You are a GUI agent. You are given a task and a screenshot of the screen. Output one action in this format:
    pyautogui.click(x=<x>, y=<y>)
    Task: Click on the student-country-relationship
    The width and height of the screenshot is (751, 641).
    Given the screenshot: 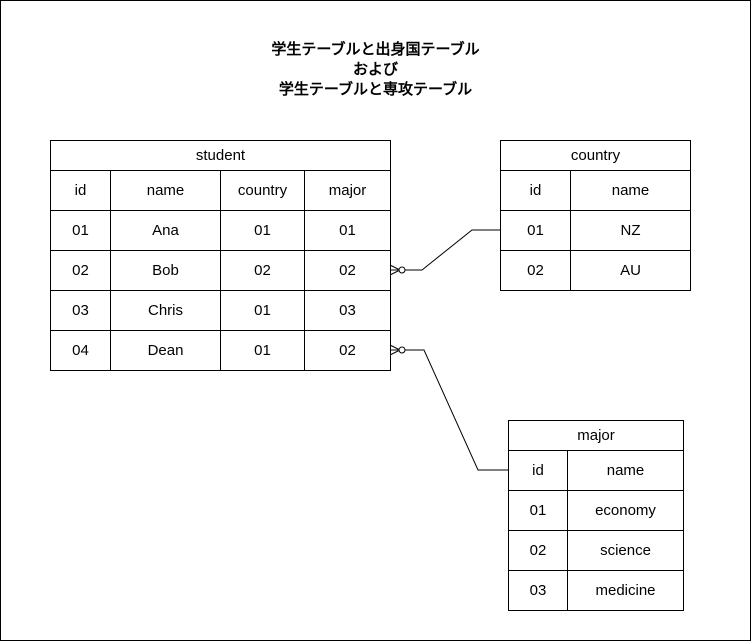 What is the action you would take?
    pyautogui.click(x=444, y=252)
    